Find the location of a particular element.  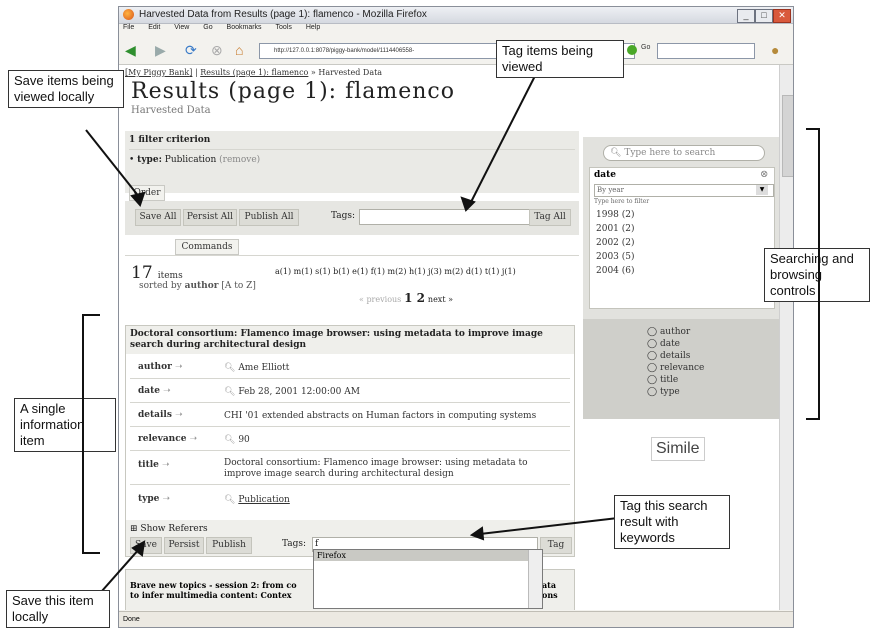

arrow-tag-all is located at coordinates (504, 137).